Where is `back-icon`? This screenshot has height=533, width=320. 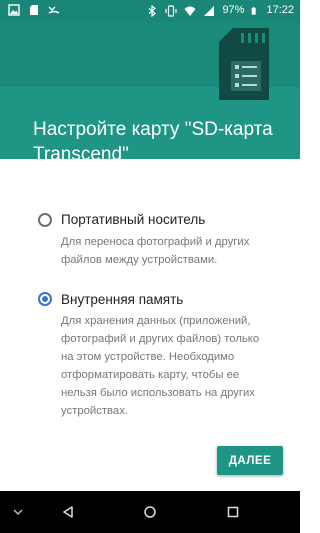 back-icon is located at coordinates (68, 512).